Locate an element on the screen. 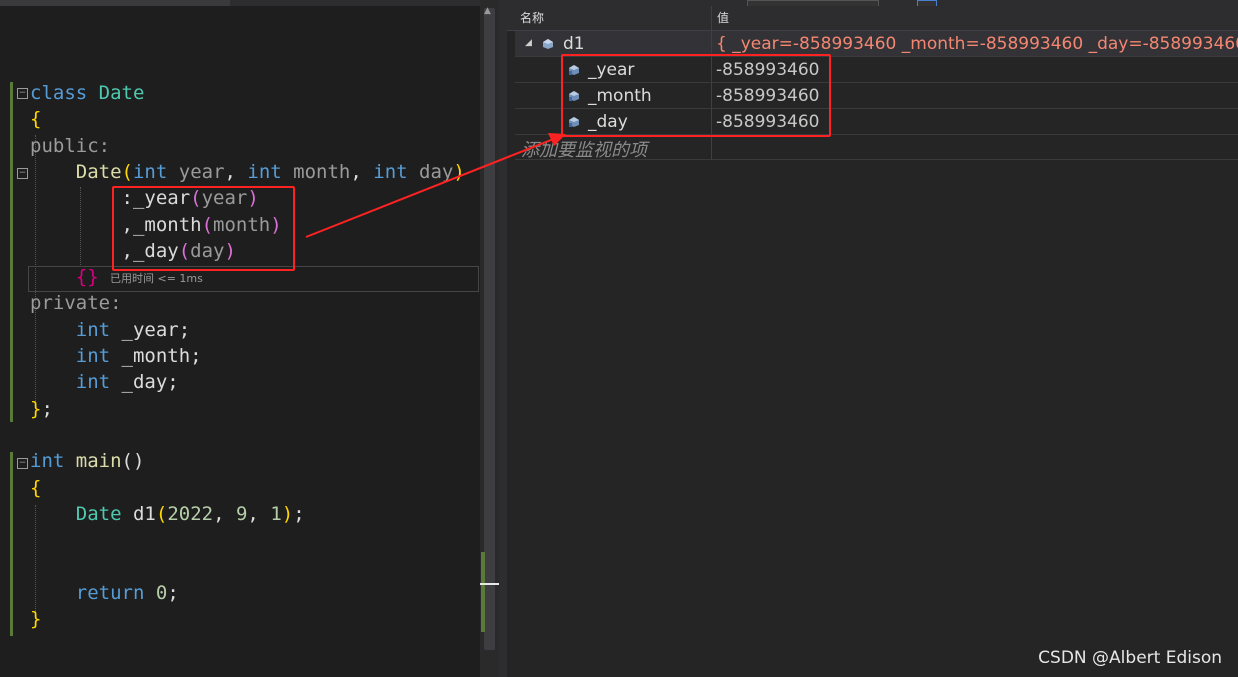 This screenshot has height=677, width=1238. annotation-arrow is located at coordinates (435, 185).